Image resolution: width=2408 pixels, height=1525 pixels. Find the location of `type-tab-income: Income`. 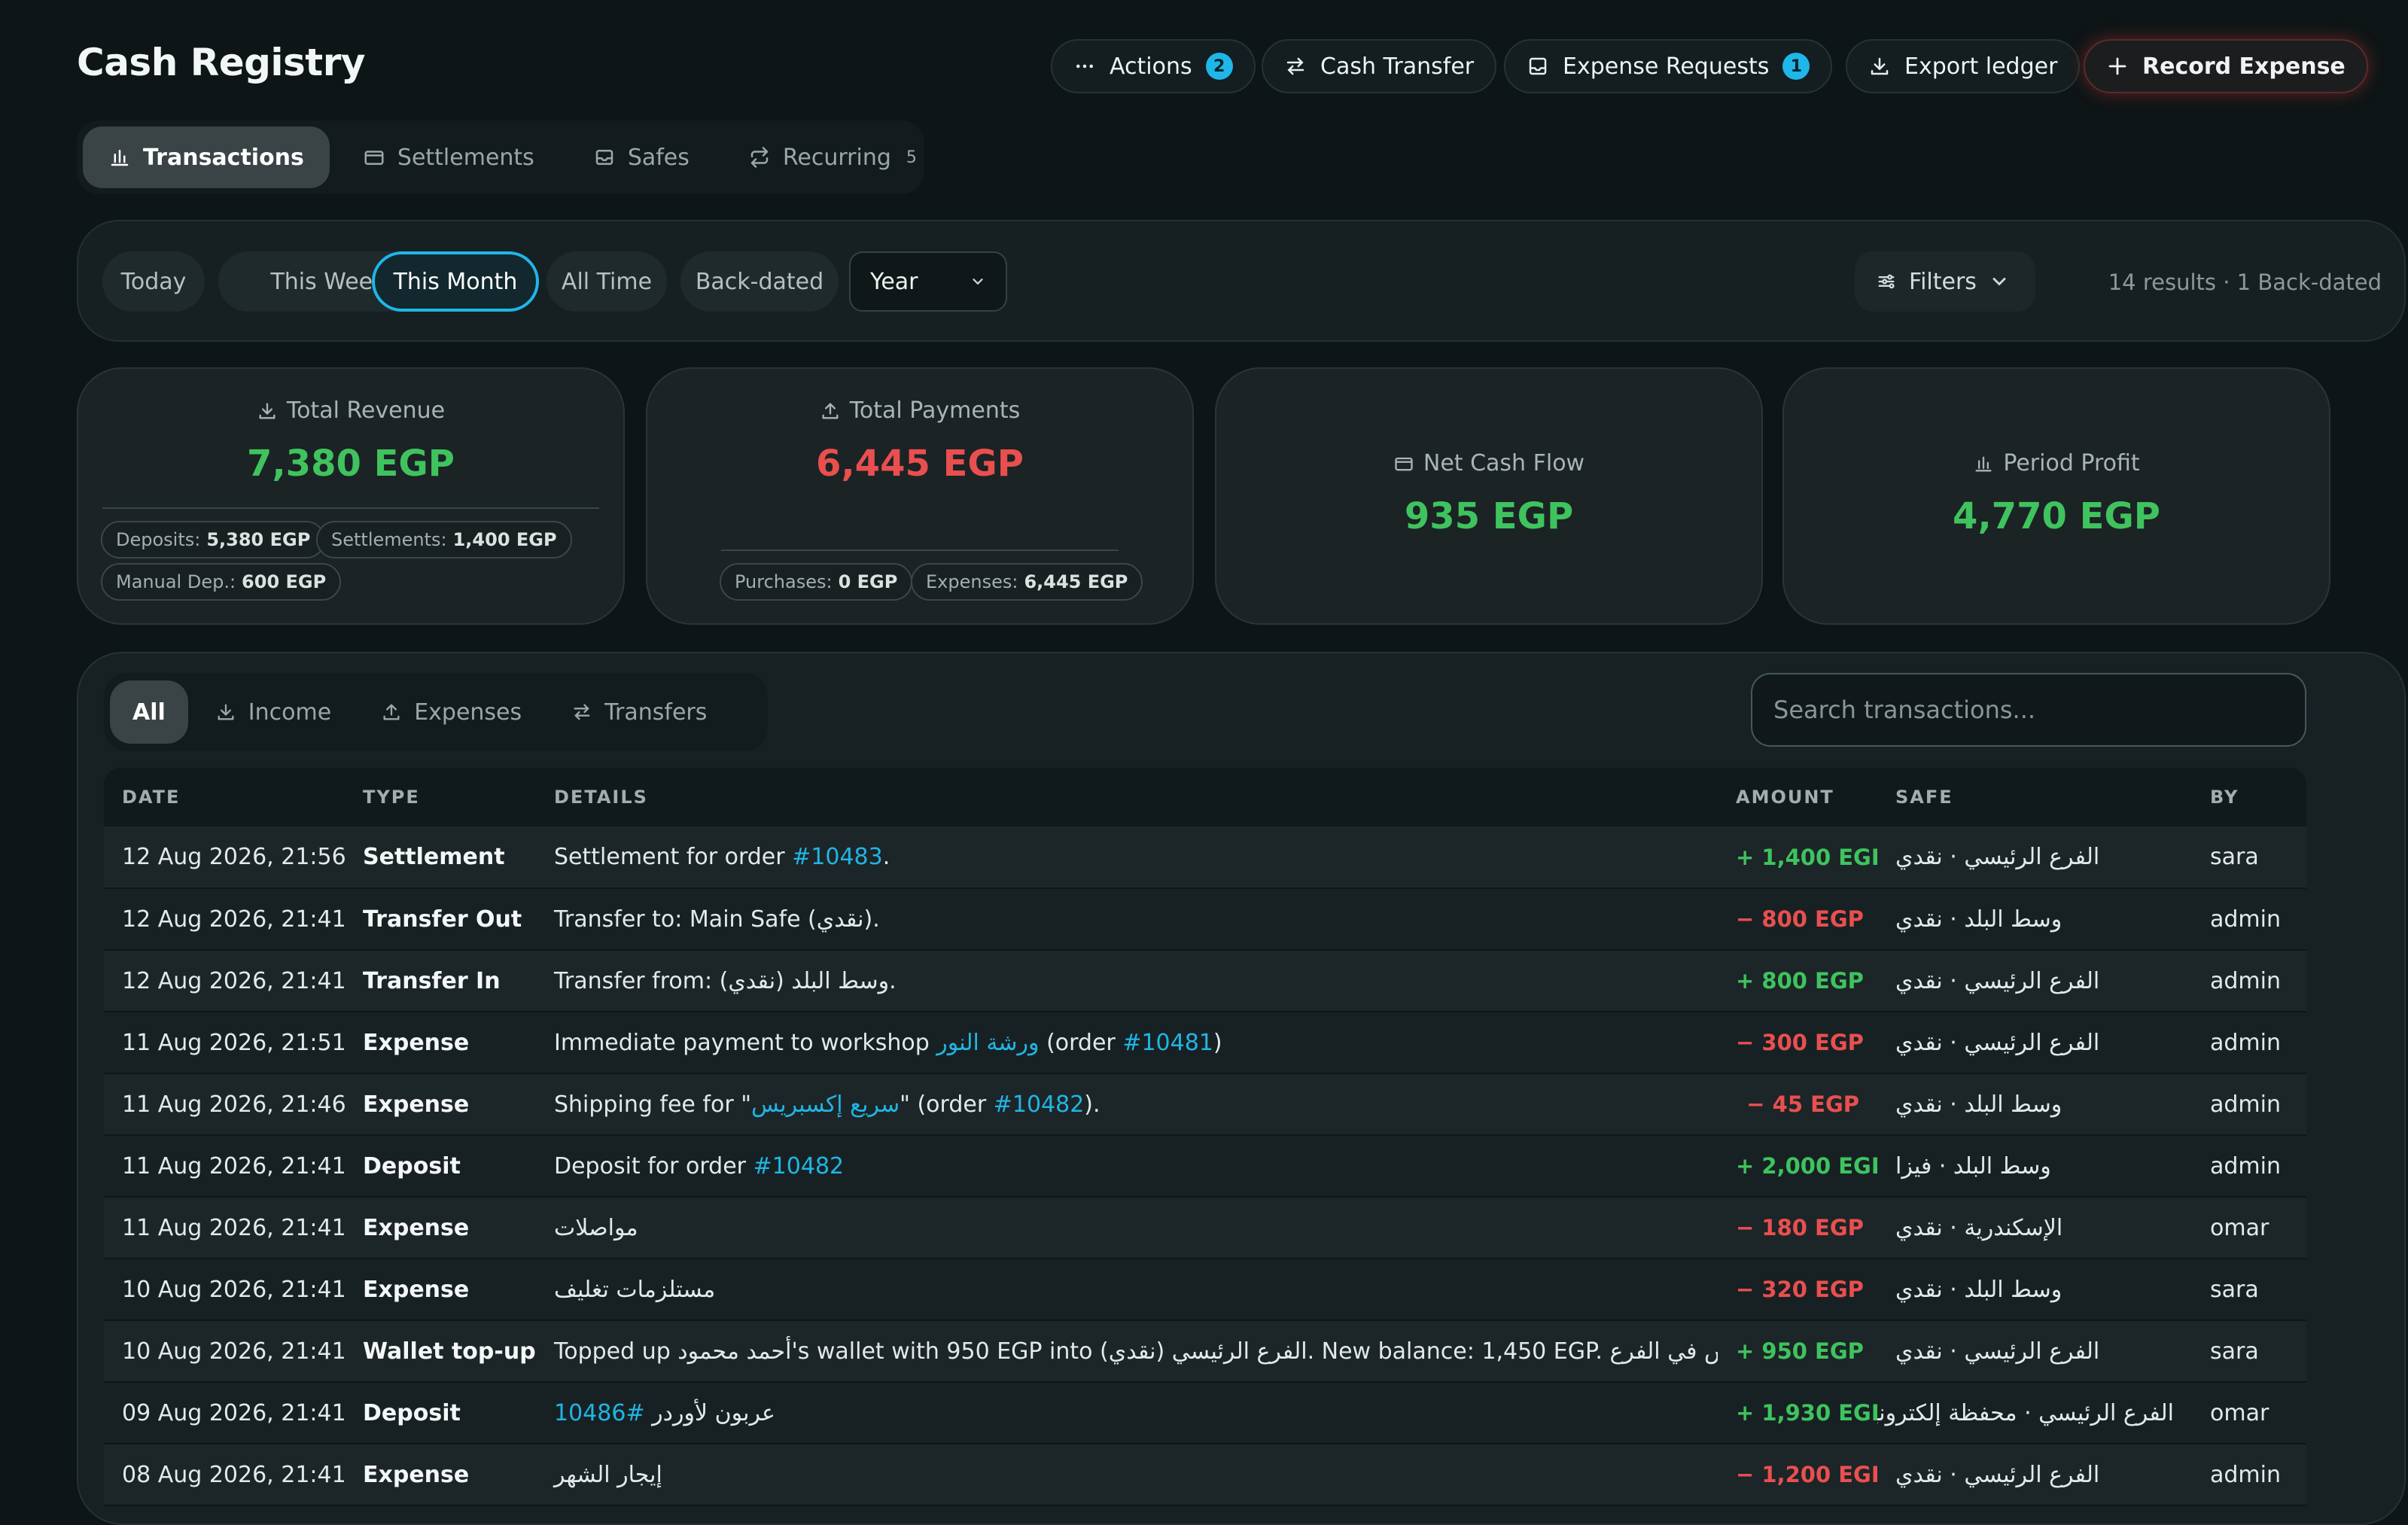

type-tab-income: Income is located at coordinates (273, 712).